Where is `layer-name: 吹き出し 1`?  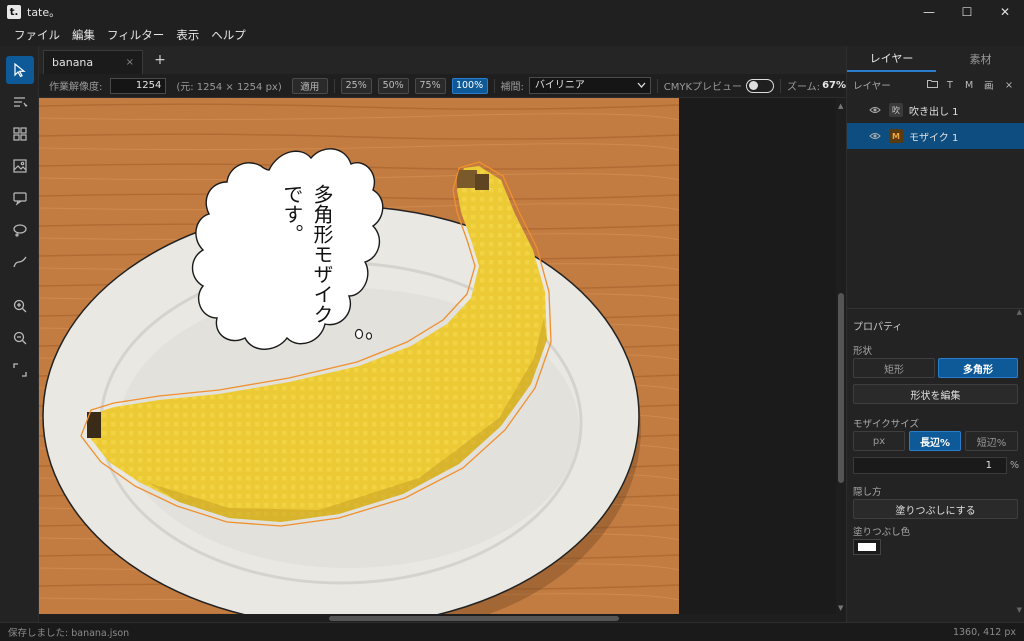 layer-name: 吹き出し 1 is located at coordinates (934, 112).